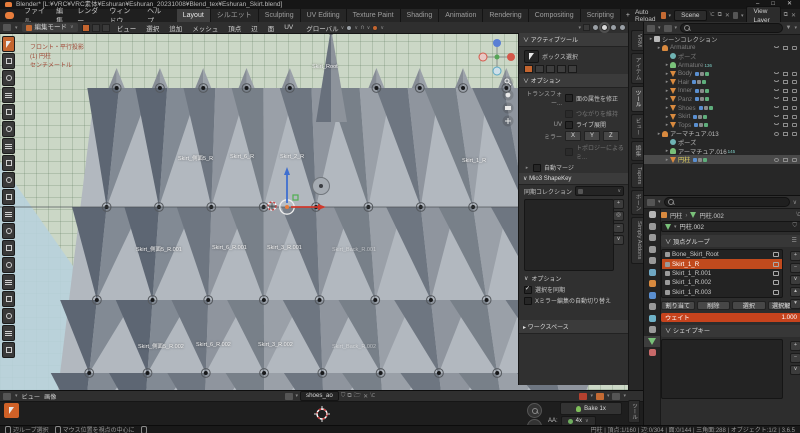 The image size is (800, 433). Describe the element at coordinates (322, 28) in the screenshot. I see `orientation-dropdown: グローバル` at that location.